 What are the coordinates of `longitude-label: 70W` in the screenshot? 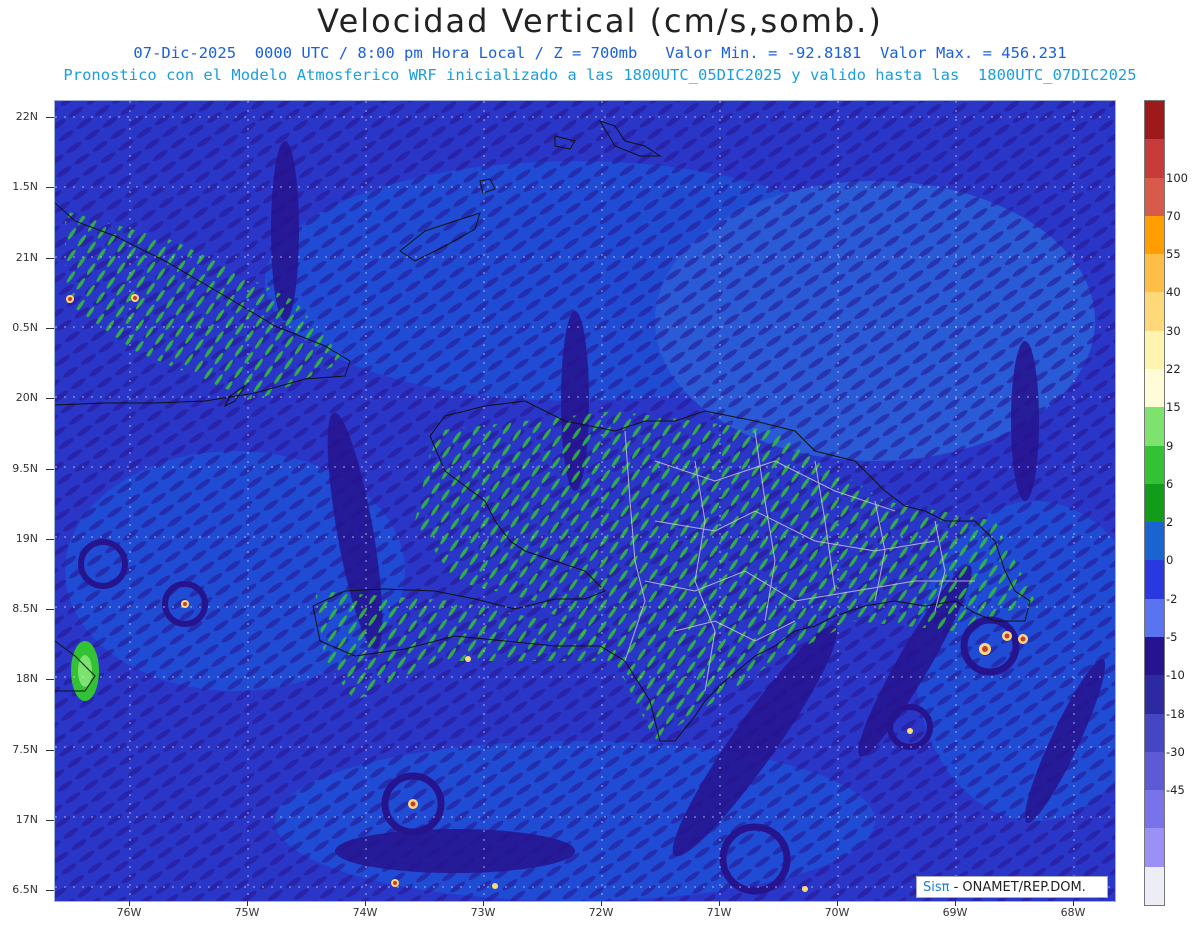 It's located at (837, 912).